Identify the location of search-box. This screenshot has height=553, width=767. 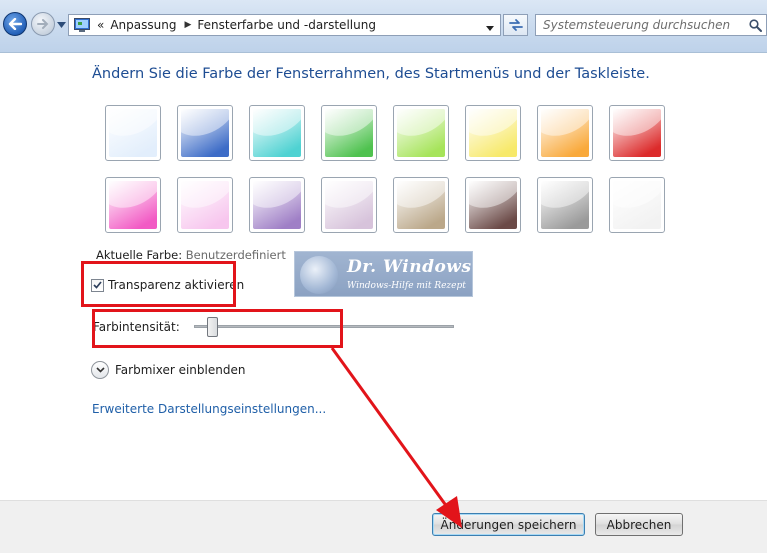
(651, 25).